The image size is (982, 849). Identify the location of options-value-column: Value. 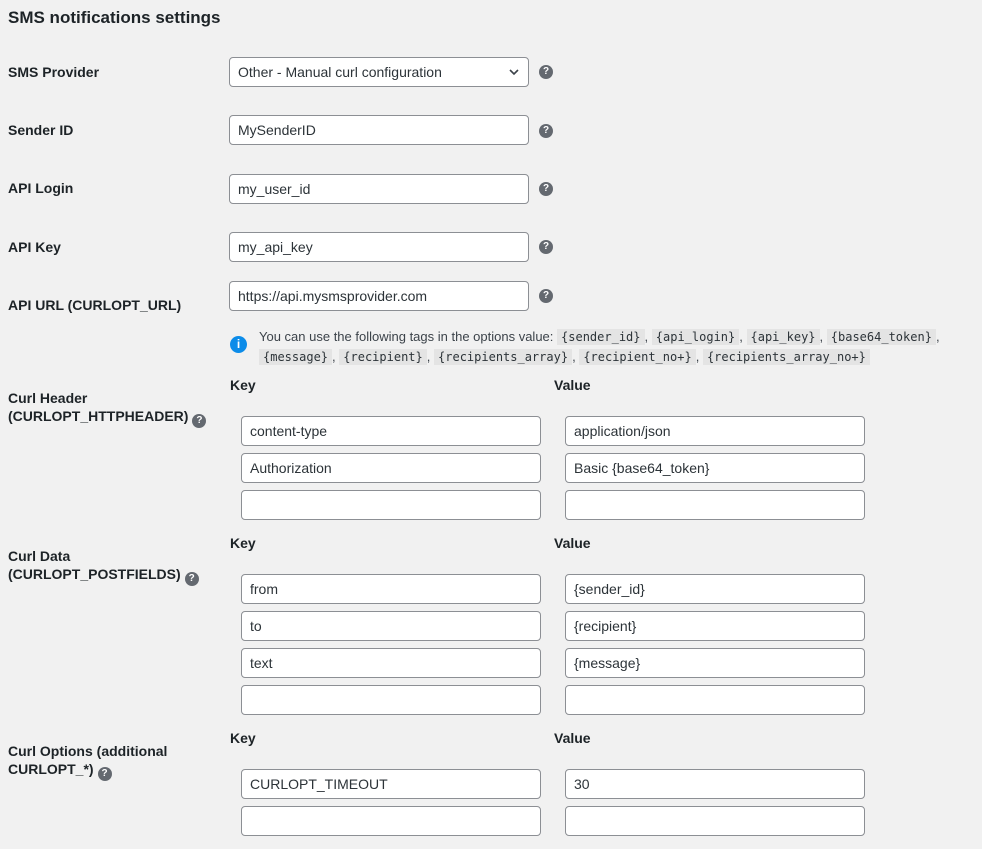
(572, 738).